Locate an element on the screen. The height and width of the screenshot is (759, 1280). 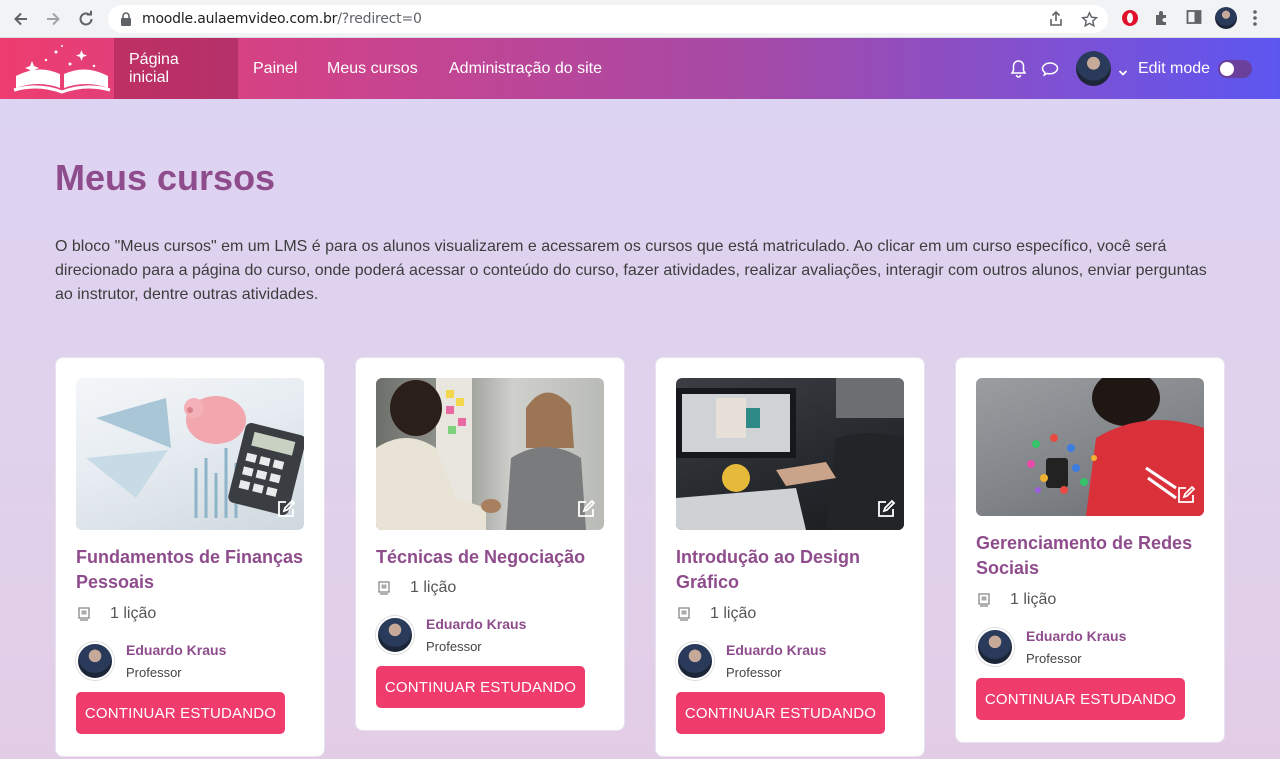
nav-item-administracao: Administração do site is located at coordinates (525, 68).